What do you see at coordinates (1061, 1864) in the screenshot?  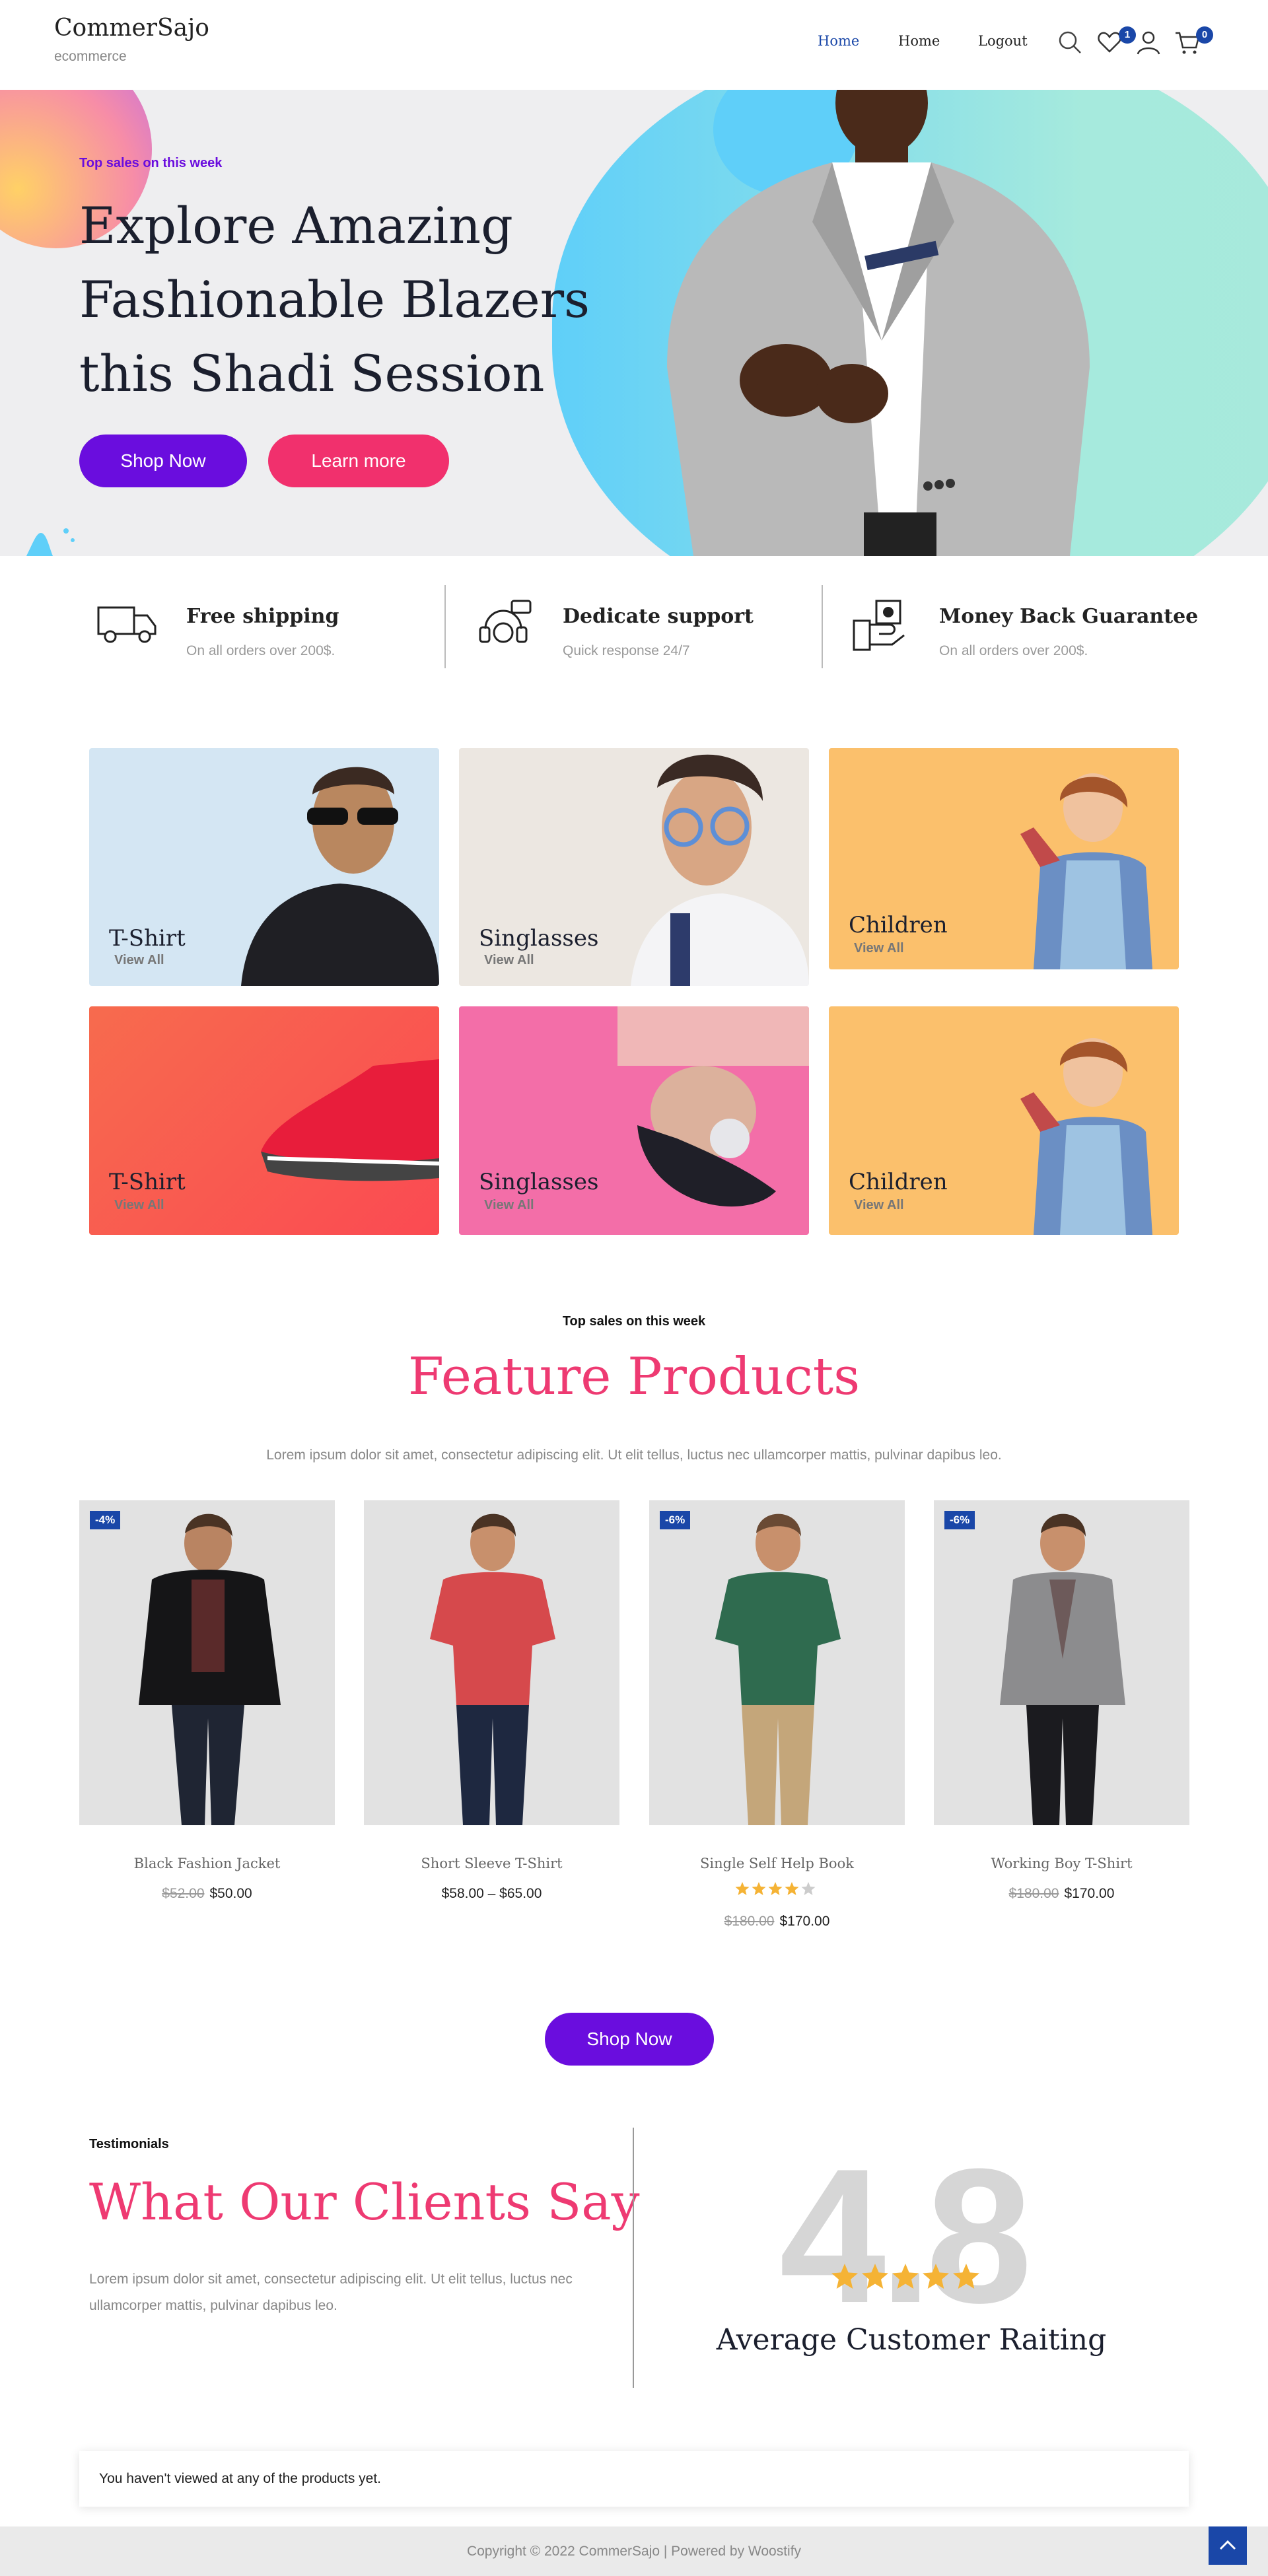 I see `product-name: Working Boy T-Shirt` at bounding box center [1061, 1864].